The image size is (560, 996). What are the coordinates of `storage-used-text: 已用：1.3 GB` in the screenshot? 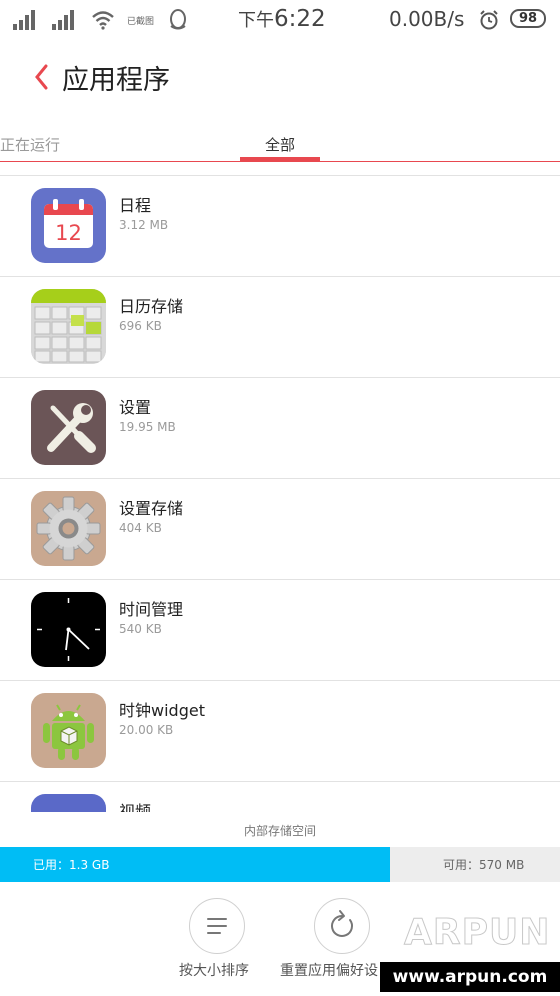 It's located at (71, 865).